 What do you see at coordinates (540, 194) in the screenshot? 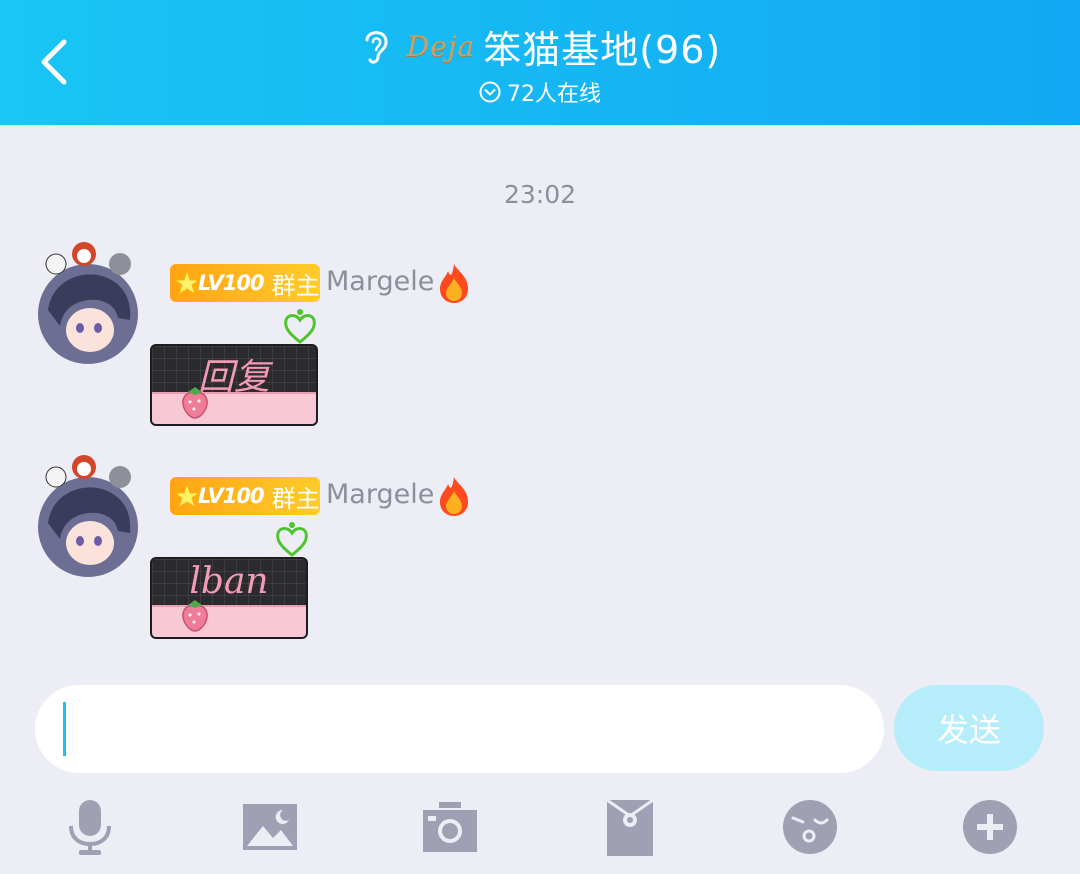
I see `message-timestamp: 23:02` at bounding box center [540, 194].